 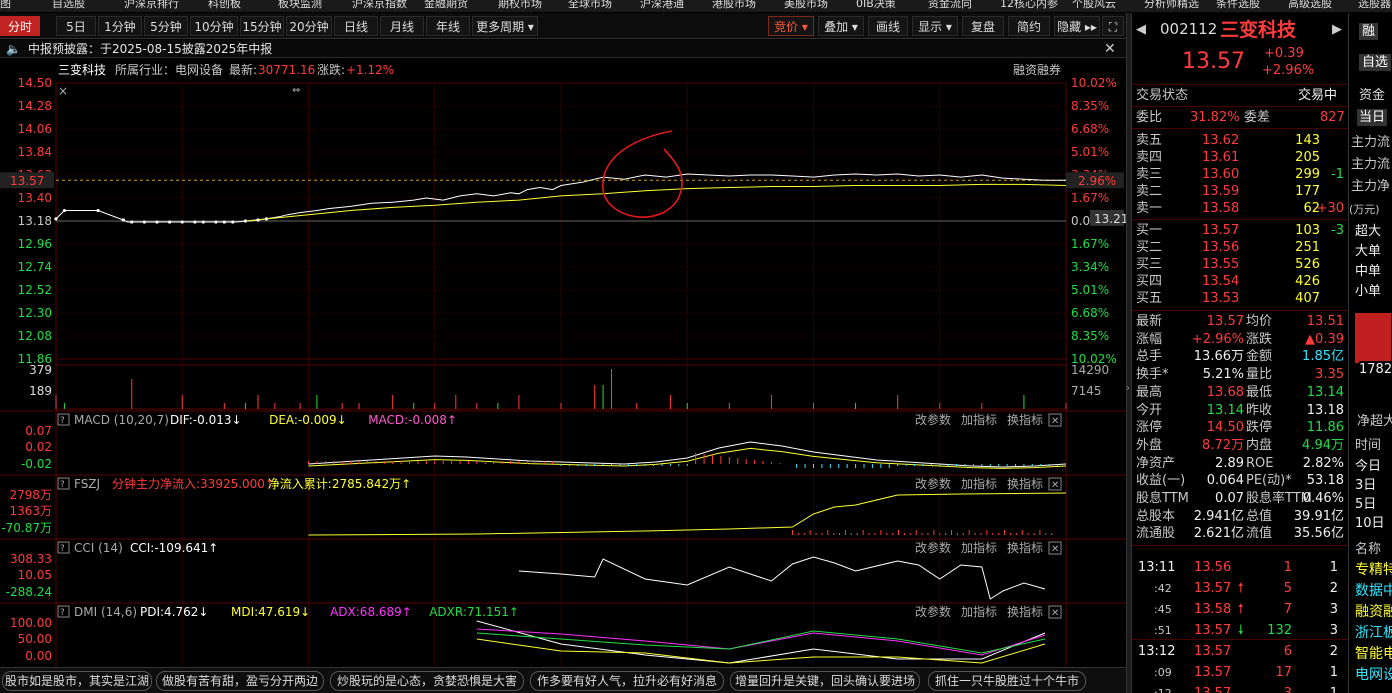 What do you see at coordinates (1220, 140) in the screenshot?
I see `book-price: 13.62` at bounding box center [1220, 140].